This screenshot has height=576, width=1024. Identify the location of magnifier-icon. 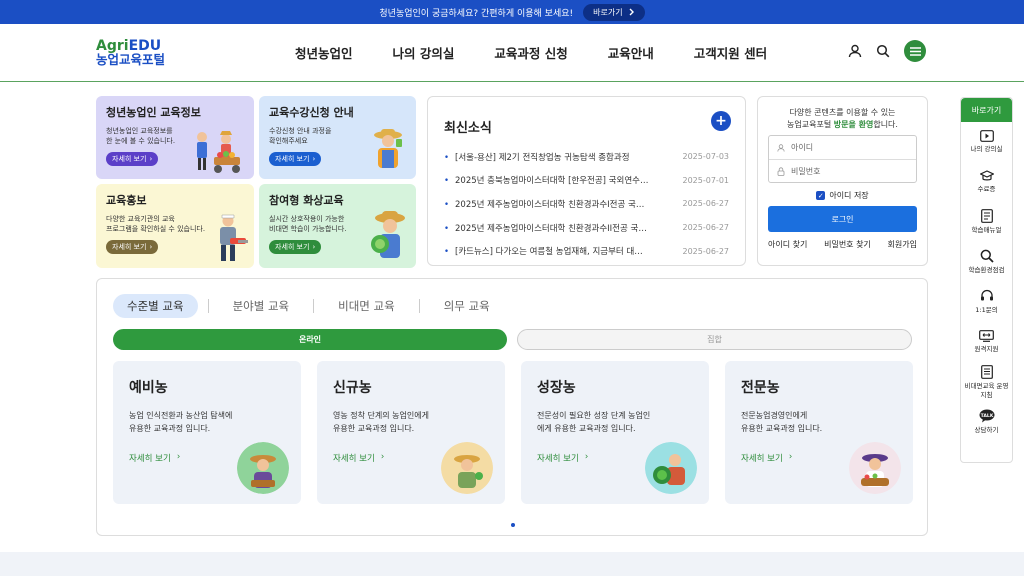
(987, 256).